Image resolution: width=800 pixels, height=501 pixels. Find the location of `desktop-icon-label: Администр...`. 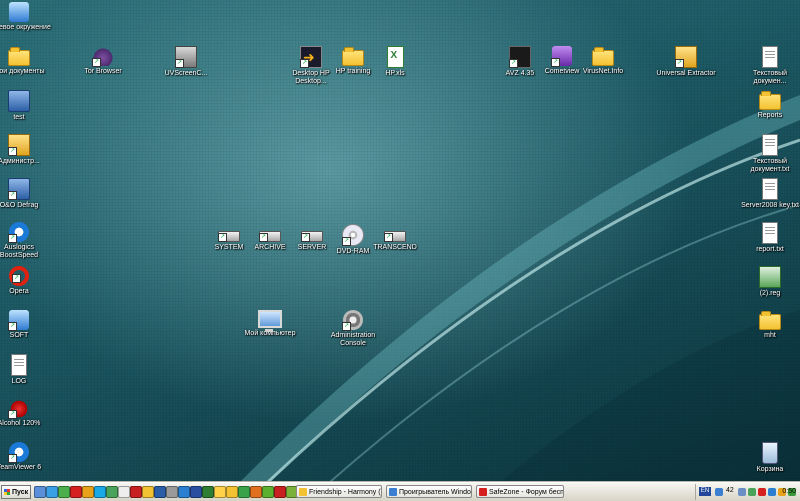

desktop-icon-label: Администр... is located at coordinates (20, 161).